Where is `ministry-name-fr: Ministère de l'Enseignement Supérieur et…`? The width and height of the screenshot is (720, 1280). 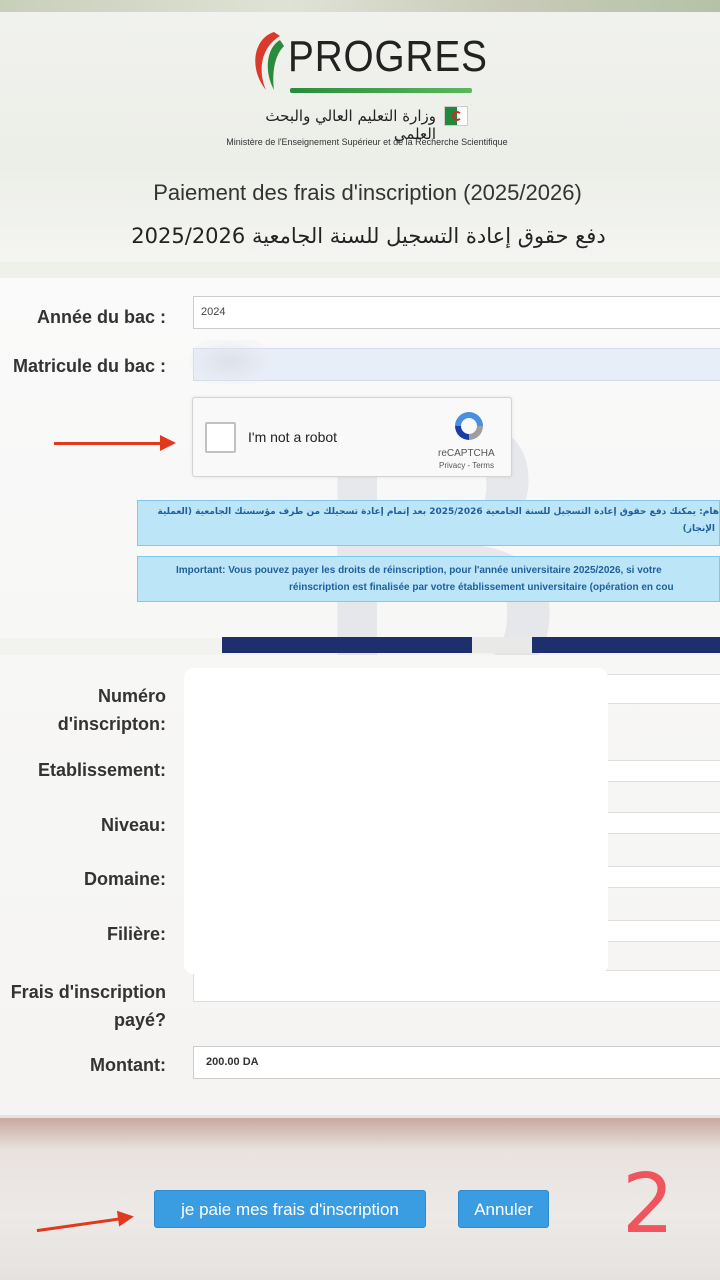
ministry-name-fr: Ministère de l'Enseignement Supérieur et… is located at coordinates (367, 142).